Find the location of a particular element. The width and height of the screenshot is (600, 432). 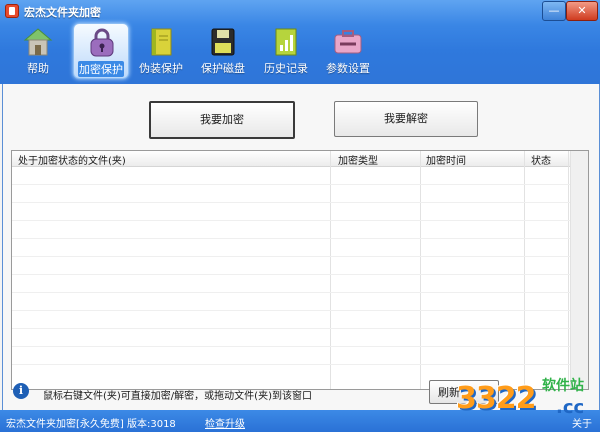

toolbar-disguise-protect: 伪装保护 is located at coordinates (161, 51).